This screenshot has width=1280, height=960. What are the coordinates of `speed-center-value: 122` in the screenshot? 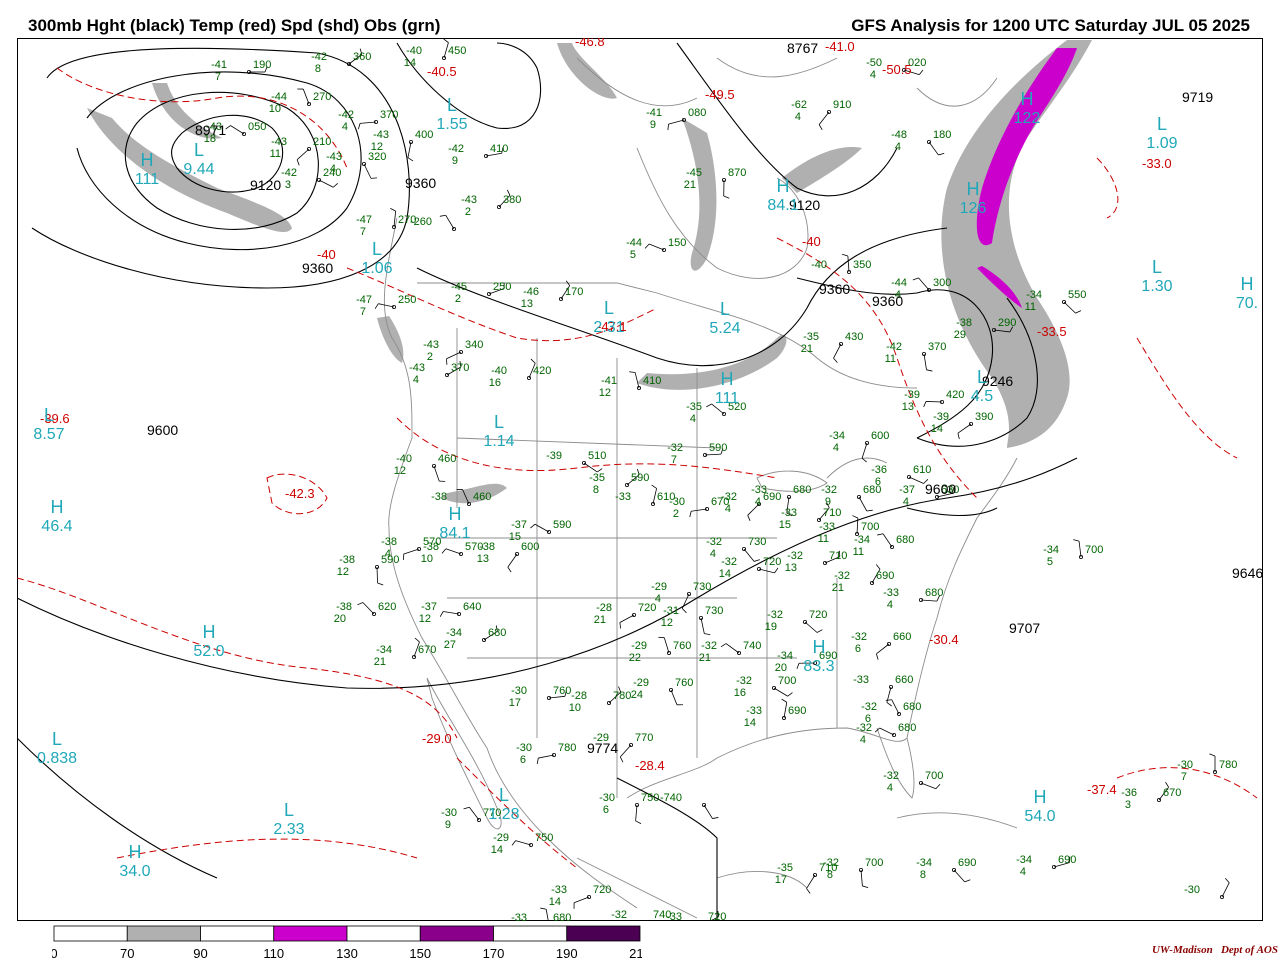 It's located at (1027, 118).